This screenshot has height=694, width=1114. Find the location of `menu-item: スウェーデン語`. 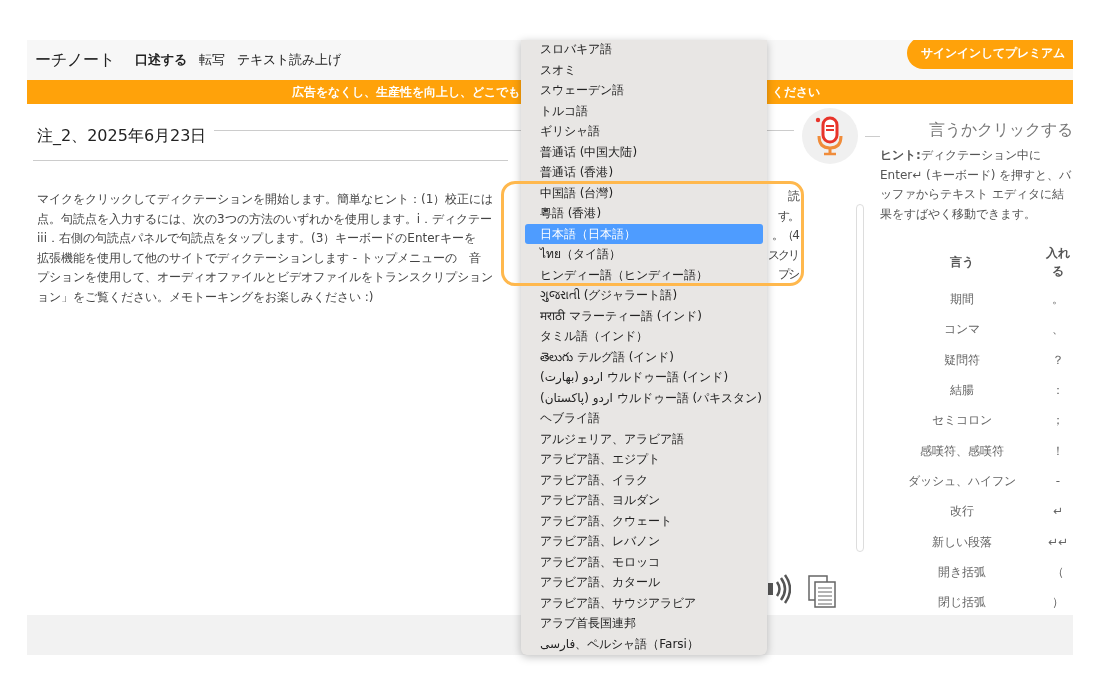

menu-item: スウェーデン語 is located at coordinates (644, 90).